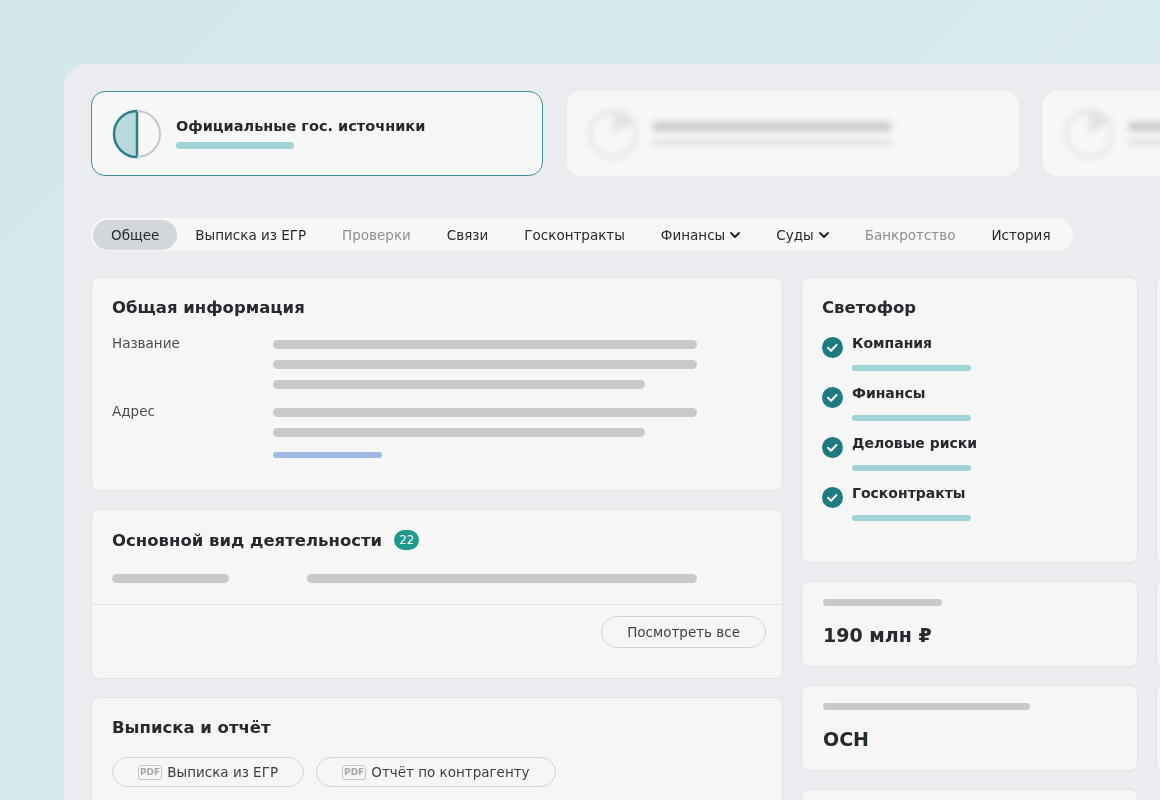 Image resolution: width=1160 pixels, height=800 pixels. Describe the element at coordinates (909, 494) in the screenshot. I see `category-label: Госконтракты` at that location.